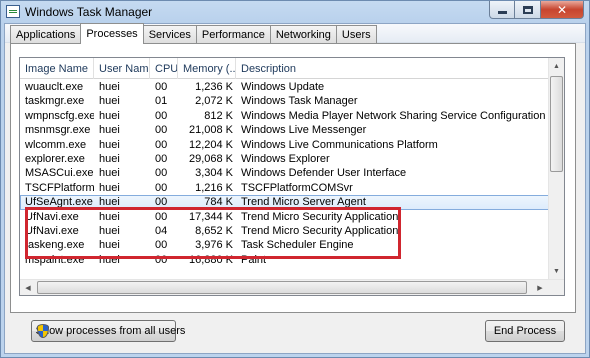  I want to click on cell-description: Windows Defender User Interface, so click(324, 173).